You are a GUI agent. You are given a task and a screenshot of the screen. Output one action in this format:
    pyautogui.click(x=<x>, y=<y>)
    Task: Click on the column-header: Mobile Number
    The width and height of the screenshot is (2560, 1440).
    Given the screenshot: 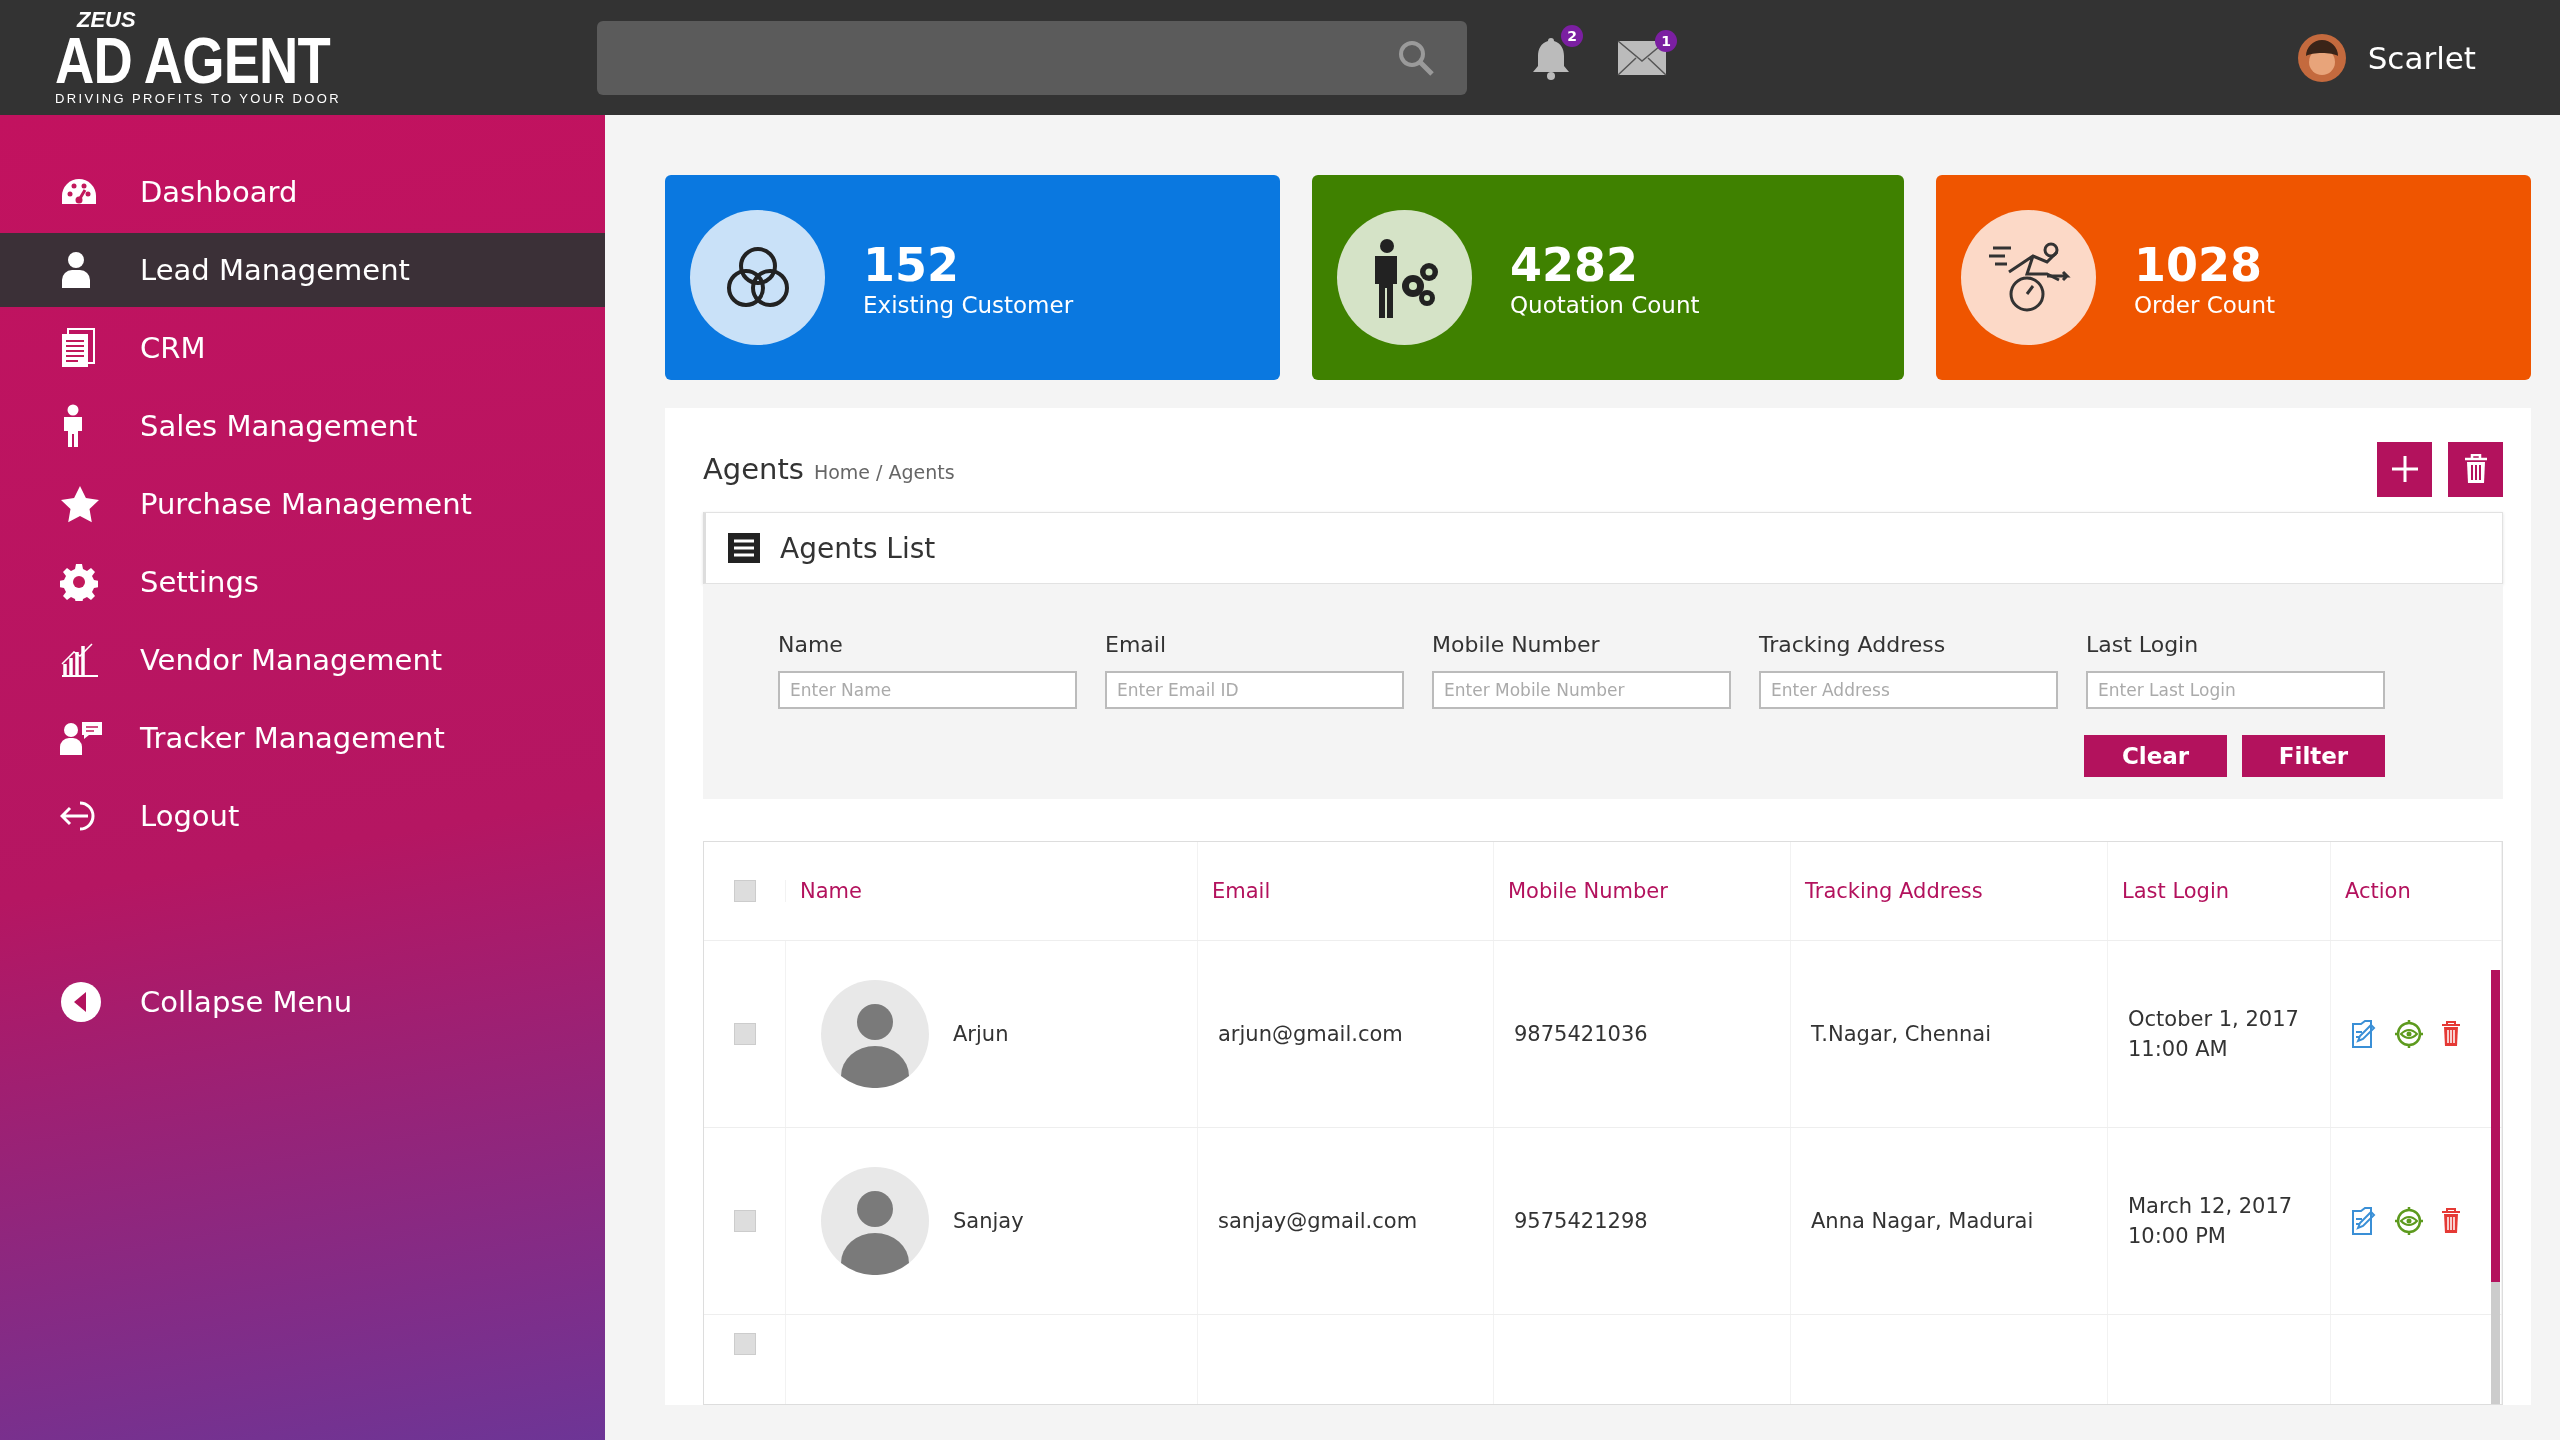 What is the action you would take?
    pyautogui.click(x=1588, y=891)
    